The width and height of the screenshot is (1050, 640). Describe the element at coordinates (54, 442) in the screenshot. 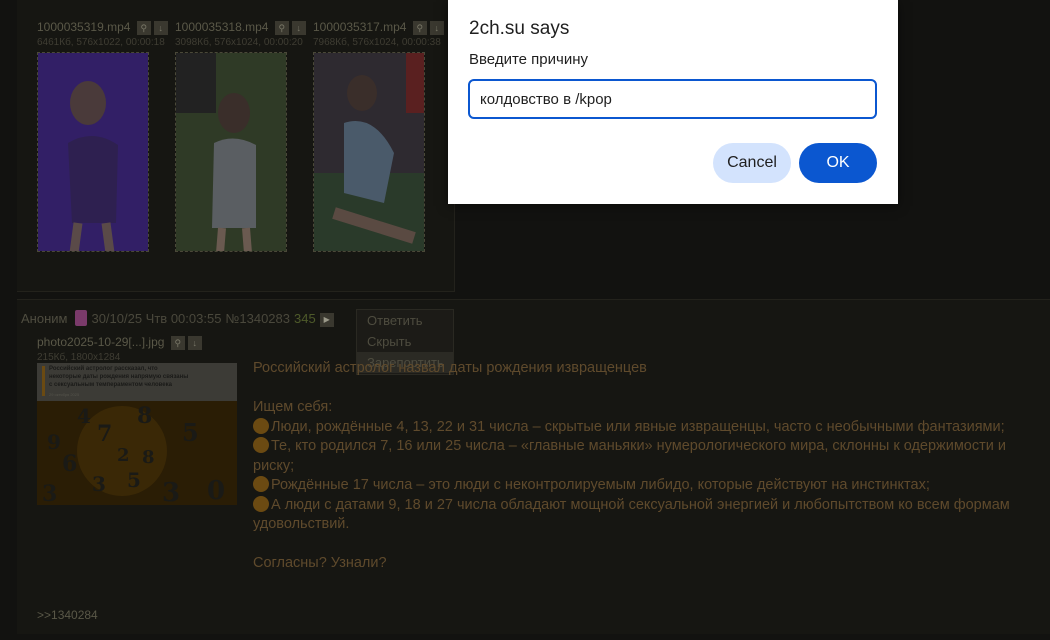

I see `svg-text: 9` at that location.